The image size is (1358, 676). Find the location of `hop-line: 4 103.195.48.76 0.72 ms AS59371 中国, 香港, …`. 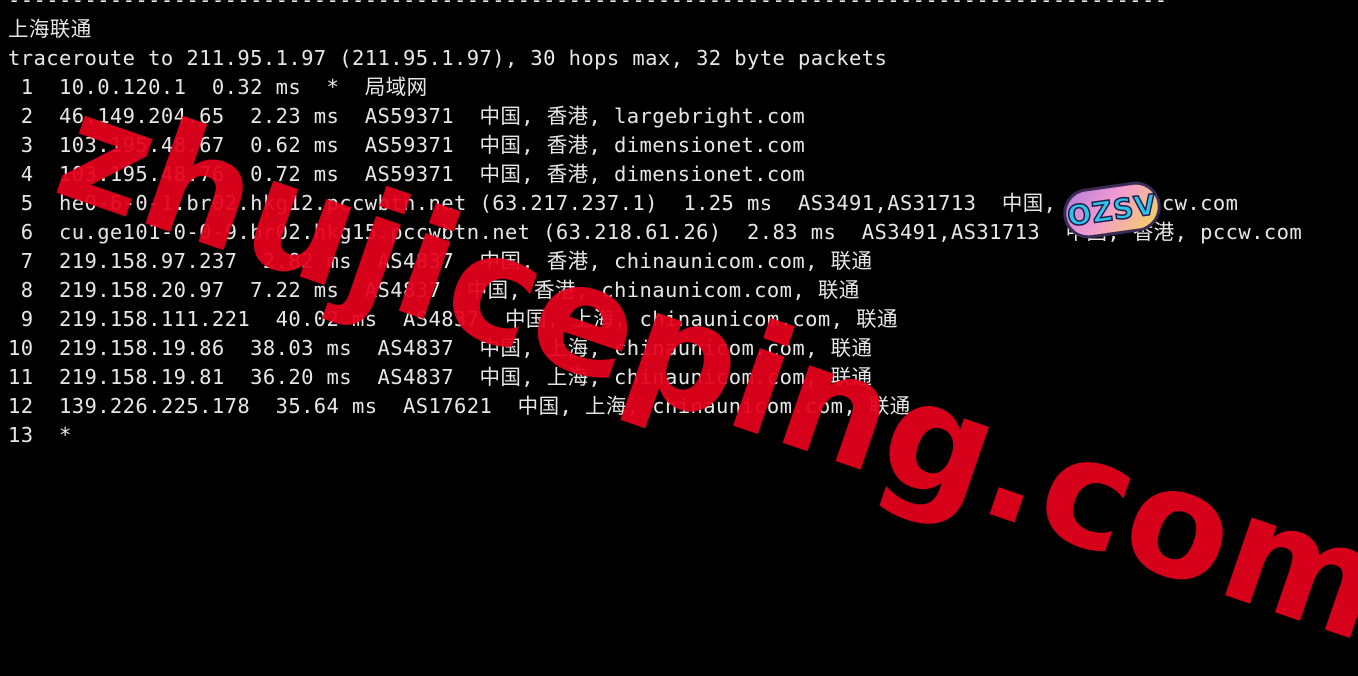

hop-line: 4 103.195.48.76 0.72 ms AS59371 中国, 香港, … is located at coordinates (407, 174).